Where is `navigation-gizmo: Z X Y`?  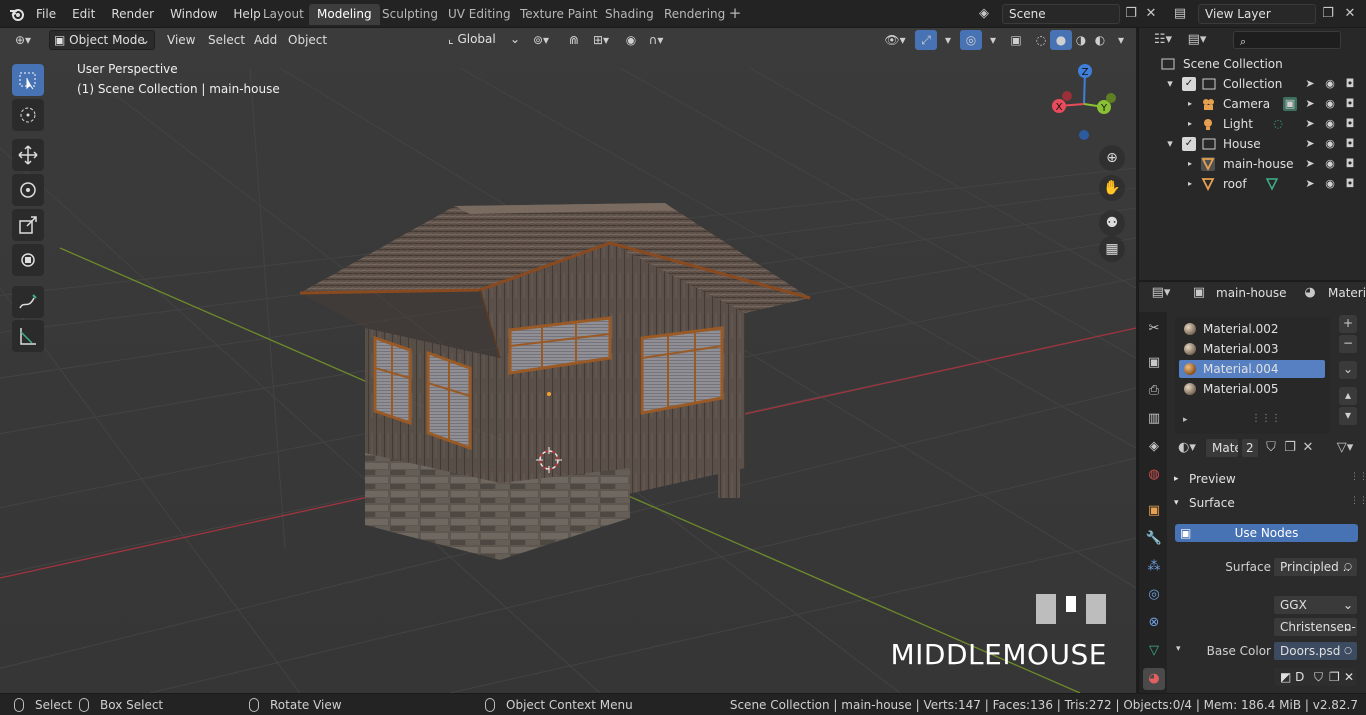
navigation-gizmo: Z X Y is located at coordinates (1085, 100).